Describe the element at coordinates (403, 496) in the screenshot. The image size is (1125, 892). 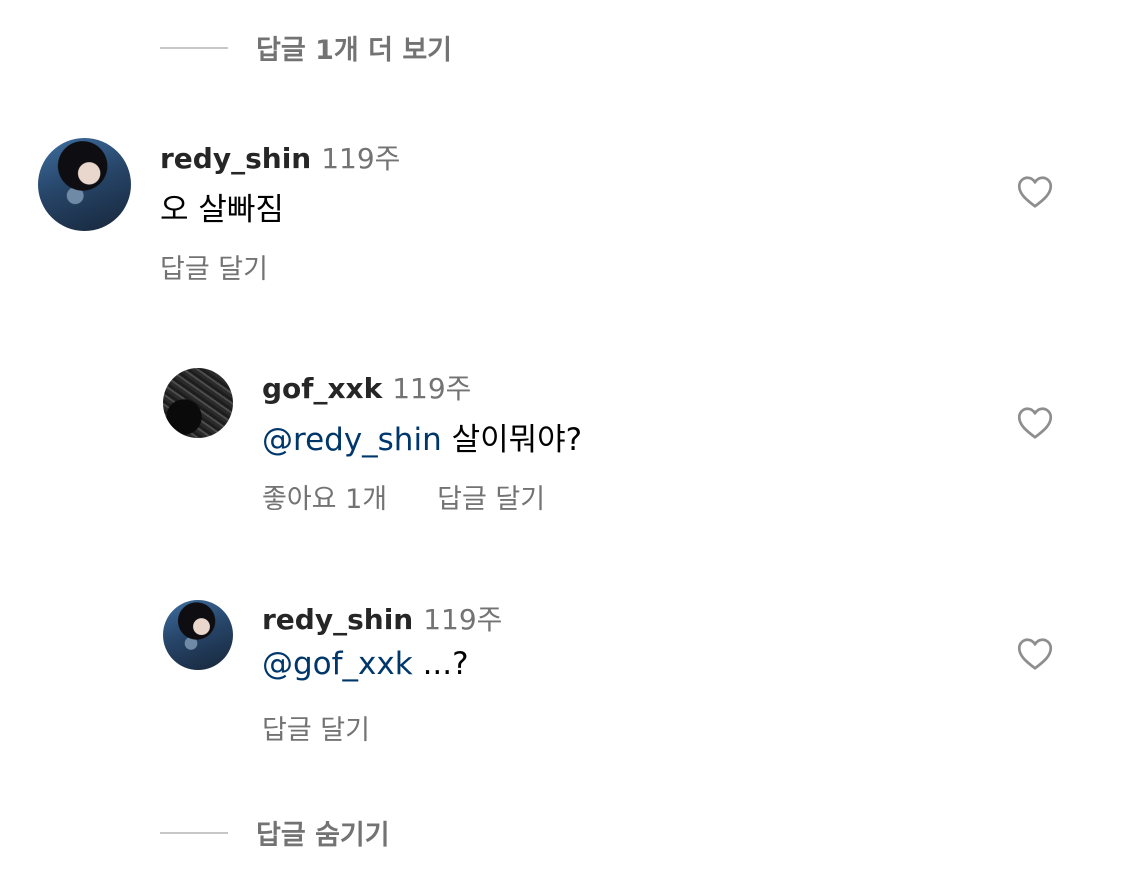
I see `comment-actions: 좋아요 1개 답글 달기` at that location.